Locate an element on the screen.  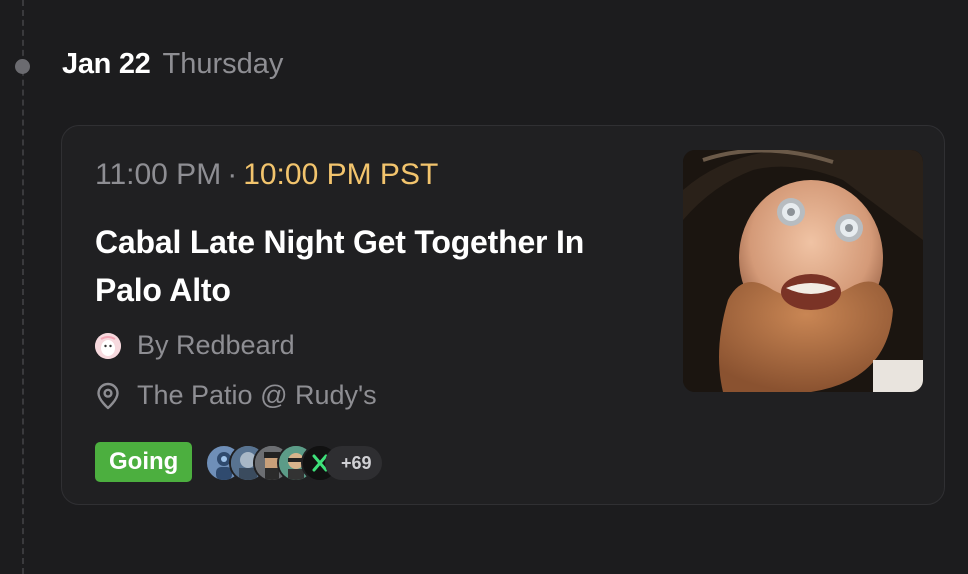
attendee-count: +69 is located at coordinates (353, 463).